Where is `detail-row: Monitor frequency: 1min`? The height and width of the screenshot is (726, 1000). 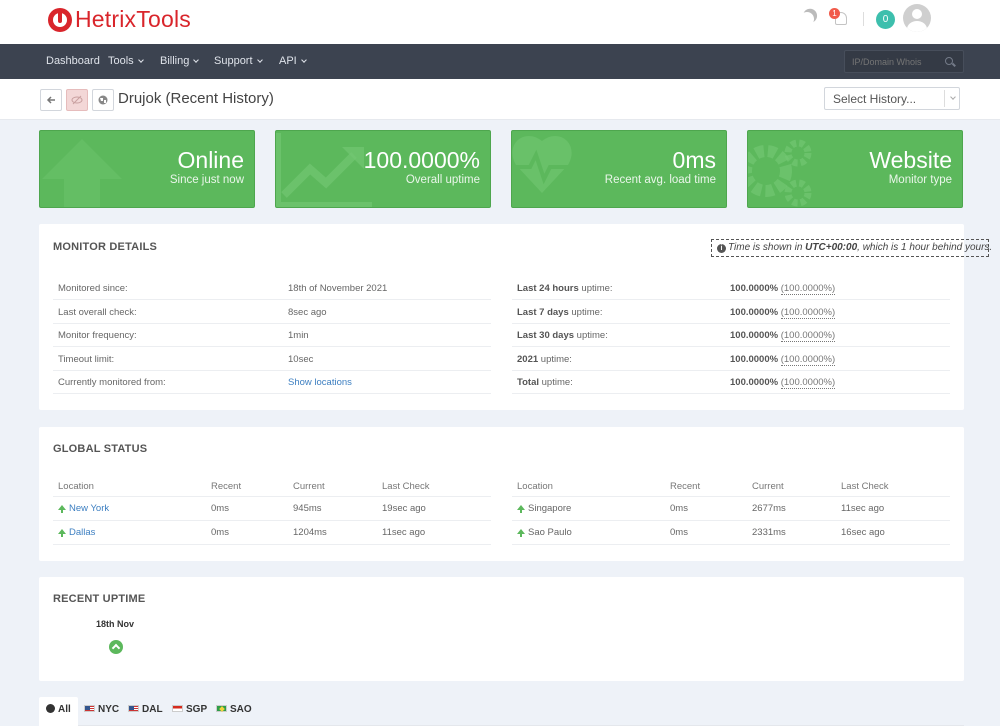
detail-row: Monitor frequency: 1min is located at coordinates (272, 335).